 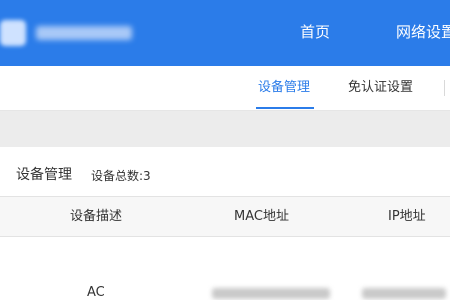 What do you see at coordinates (284, 88) in the screenshot?
I see `tab-device-management: 设备管理` at bounding box center [284, 88].